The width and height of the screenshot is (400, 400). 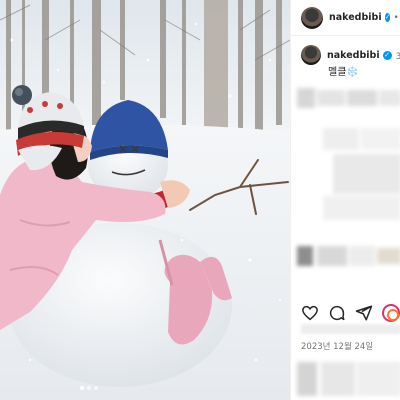 What do you see at coordinates (353, 55) in the screenshot?
I see `caption-username: nakedbibi` at bounding box center [353, 55].